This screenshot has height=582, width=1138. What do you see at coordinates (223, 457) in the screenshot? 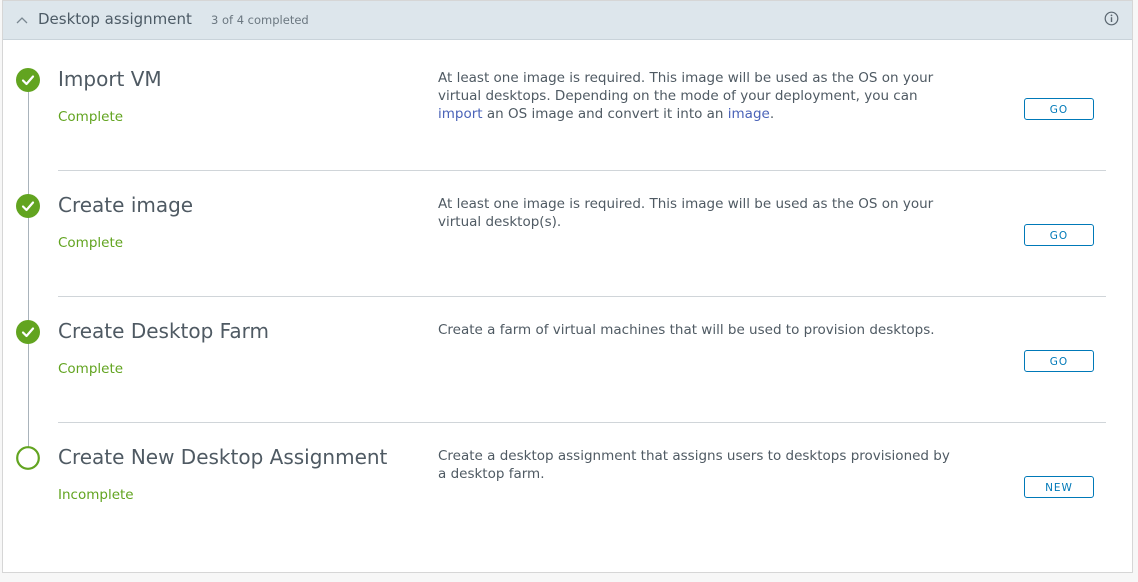
I see `step-title: Create New Desktop Assignment` at bounding box center [223, 457].